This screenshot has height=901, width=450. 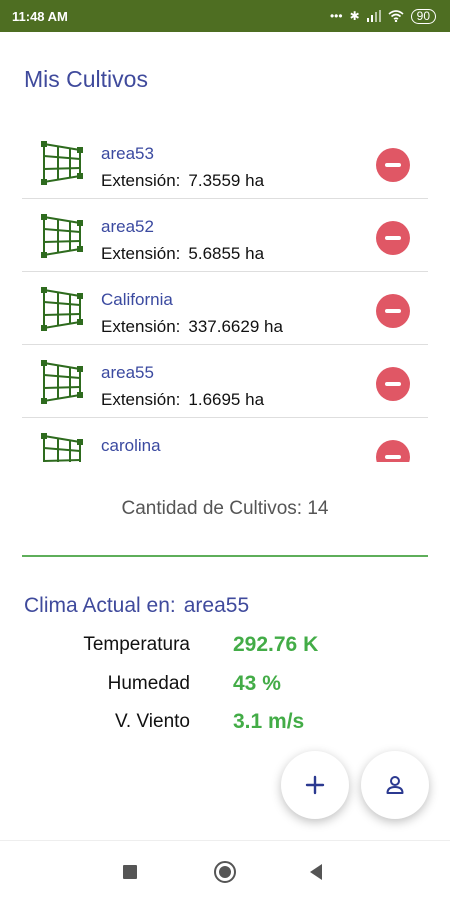 I want to click on weather-label: V. Viento, so click(x=152, y=721).